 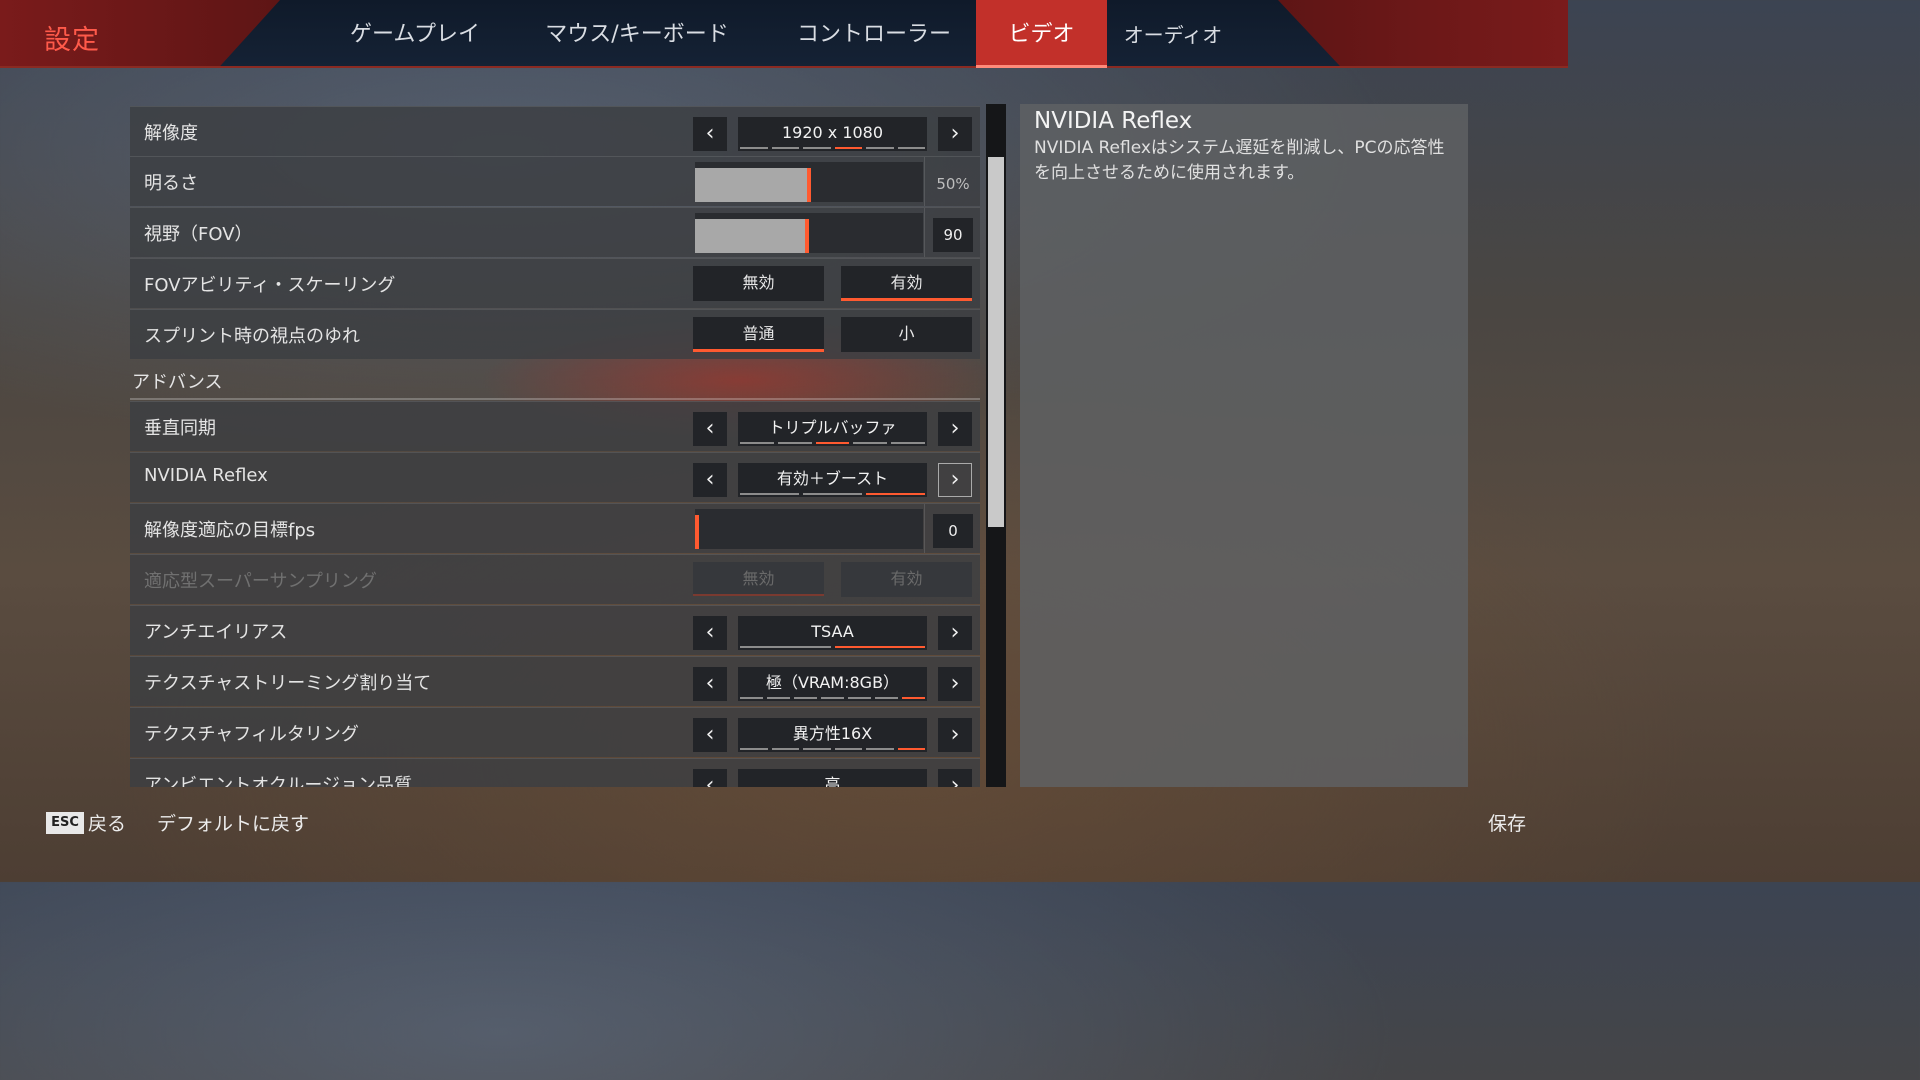 What do you see at coordinates (555, 232) in the screenshot?
I see `setting-row-fov: 視野（FOV） 90` at bounding box center [555, 232].